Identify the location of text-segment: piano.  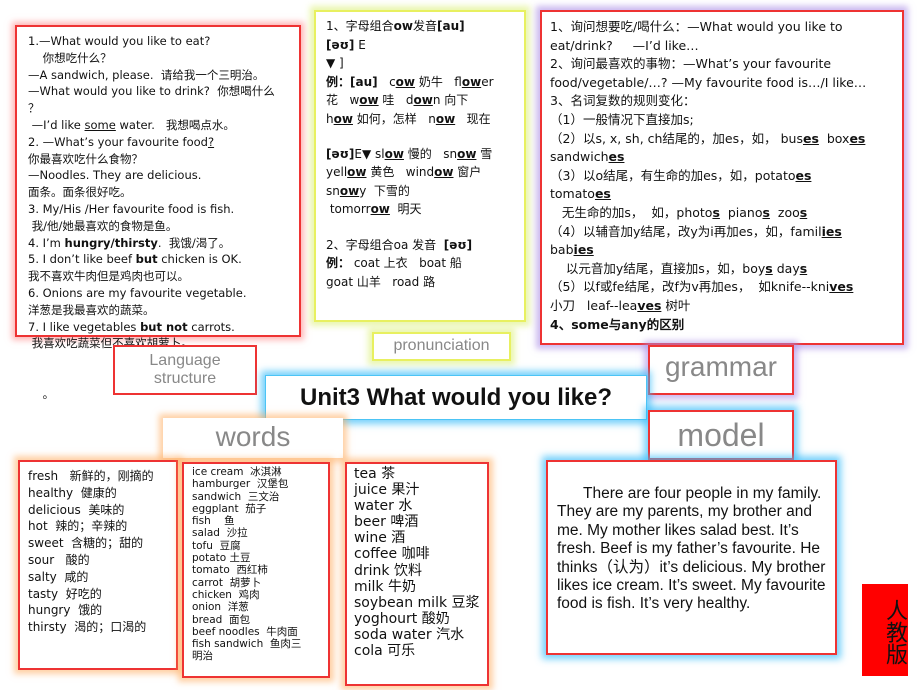
(741, 212).